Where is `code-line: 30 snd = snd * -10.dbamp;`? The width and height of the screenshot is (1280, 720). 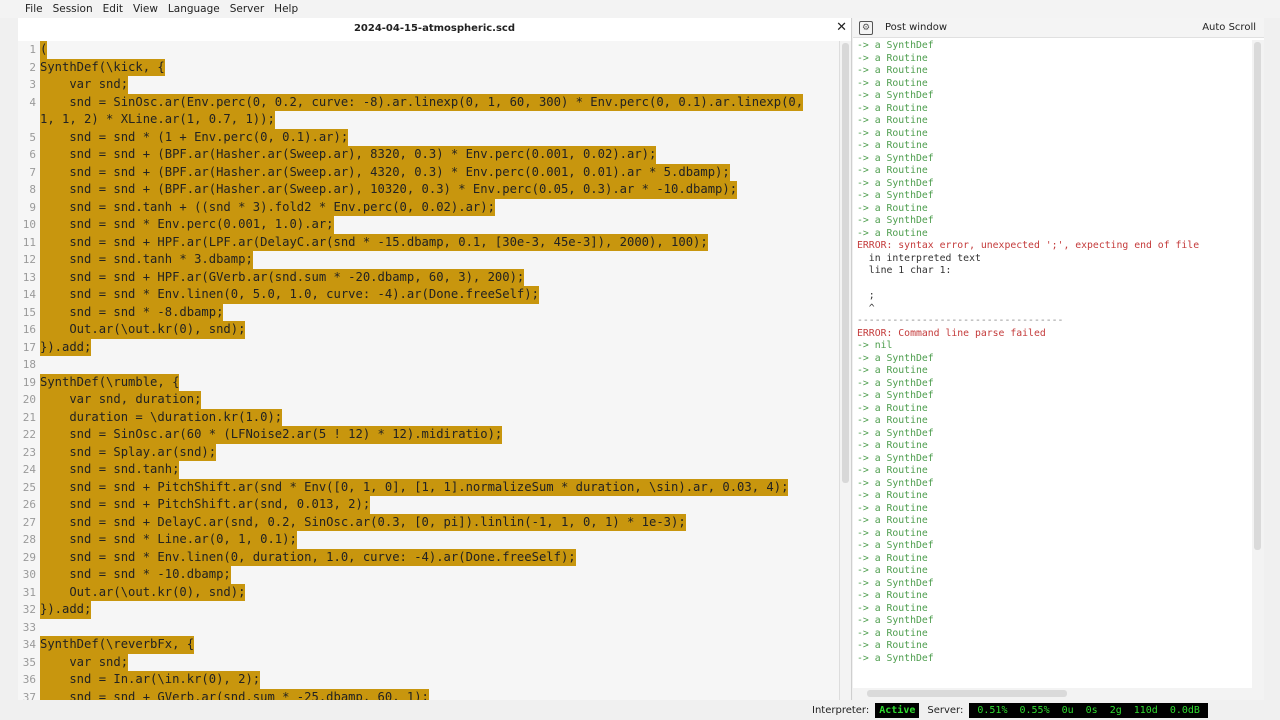 code-line: 30 snd = snd * -10.dbamp; is located at coordinates (429, 575).